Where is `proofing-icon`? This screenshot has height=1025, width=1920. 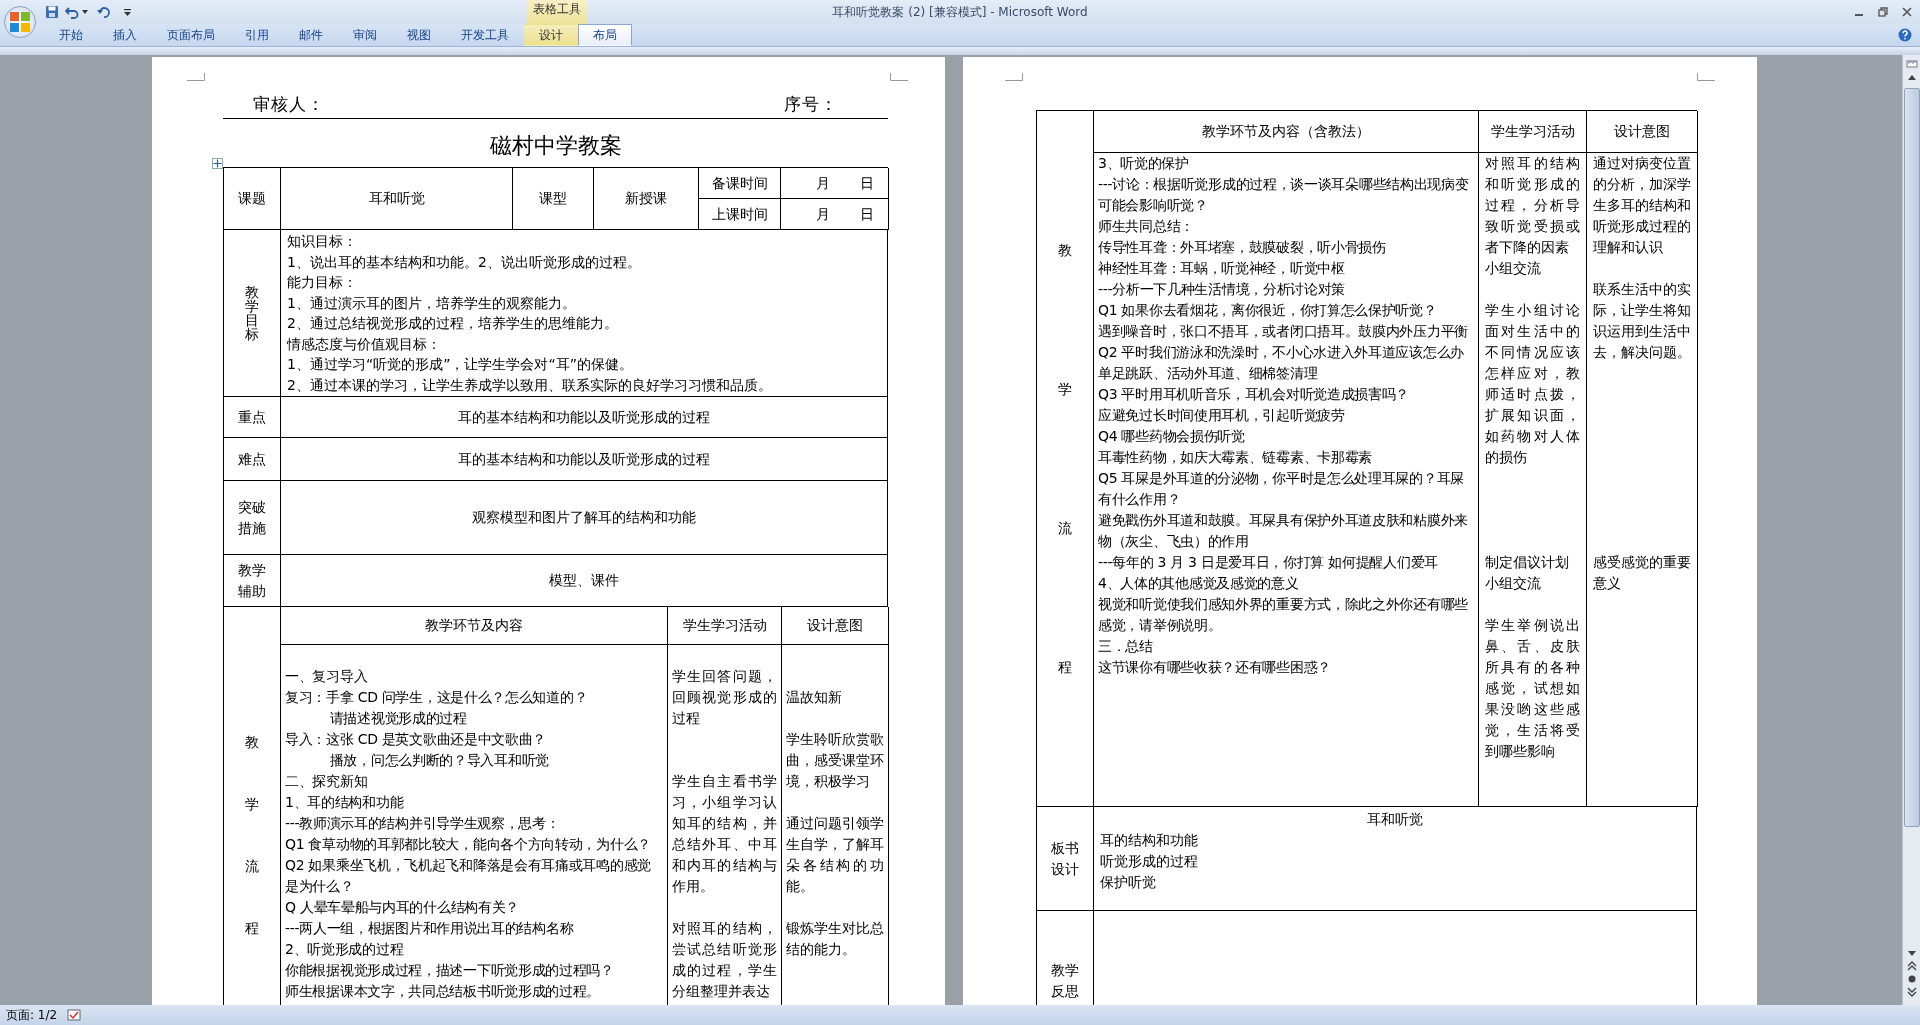
proofing-icon is located at coordinates (74, 1015).